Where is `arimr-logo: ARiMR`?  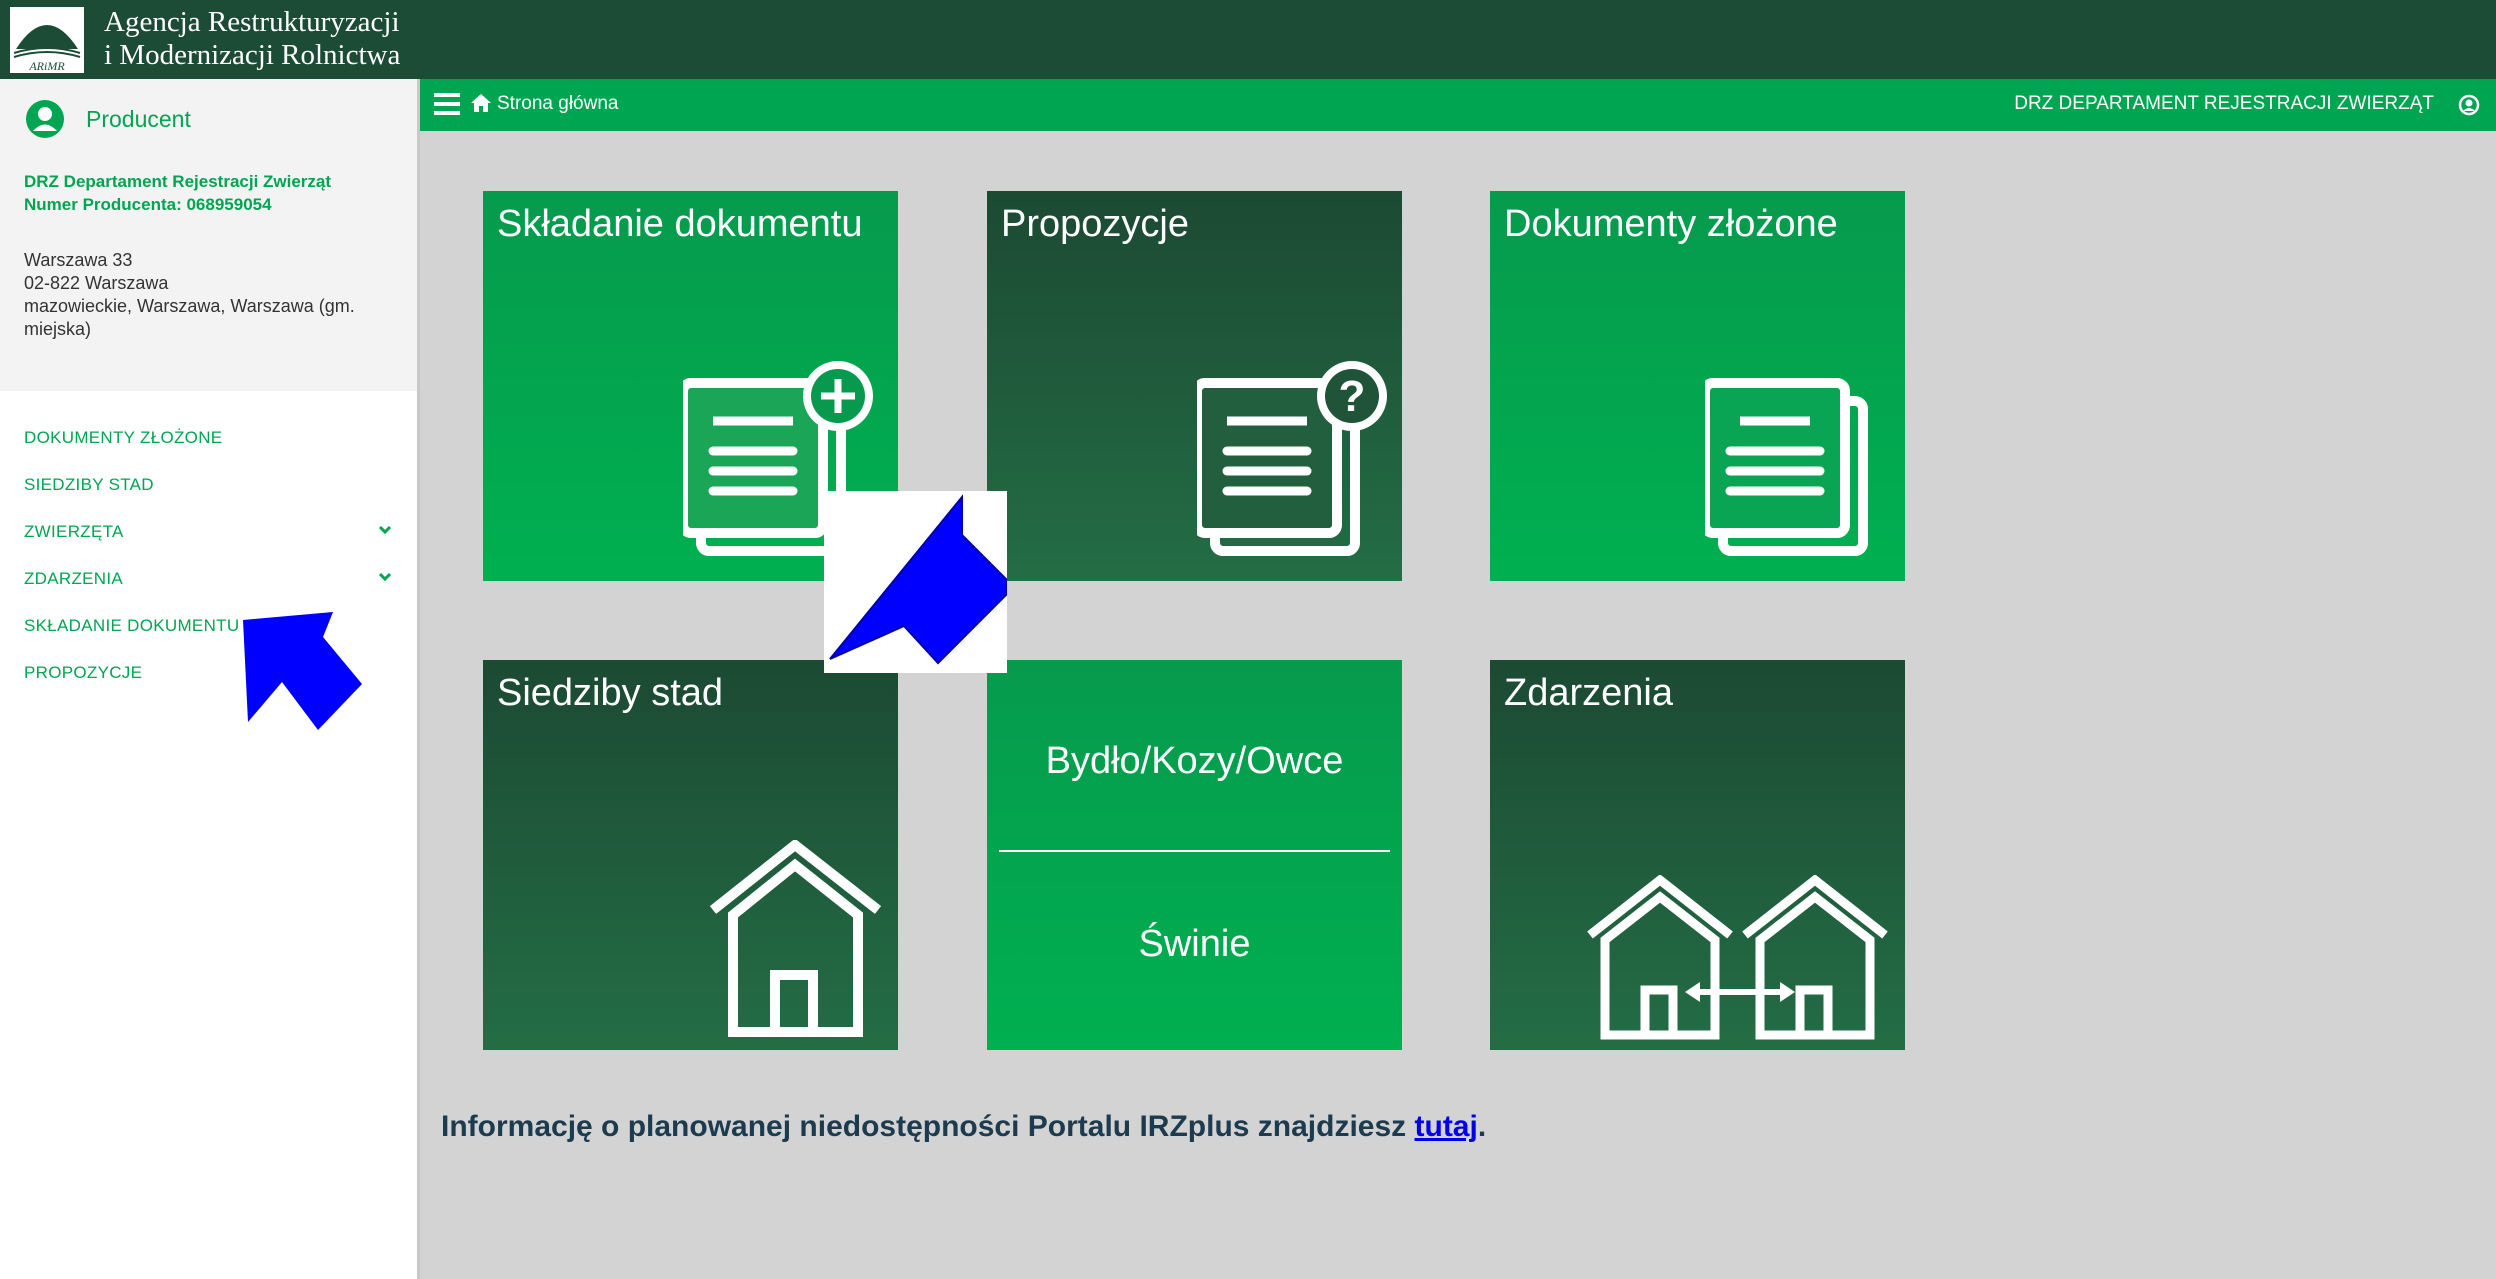
arimr-logo: ARiMR is located at coordinates (47, 40).